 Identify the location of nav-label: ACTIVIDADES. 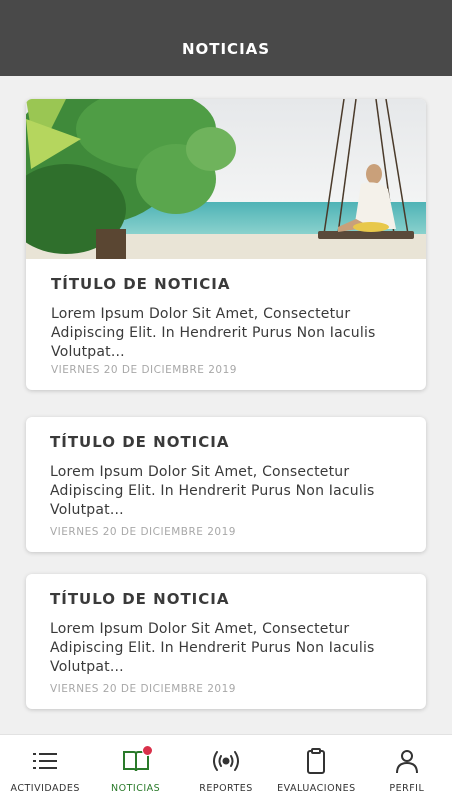
(45, 788).